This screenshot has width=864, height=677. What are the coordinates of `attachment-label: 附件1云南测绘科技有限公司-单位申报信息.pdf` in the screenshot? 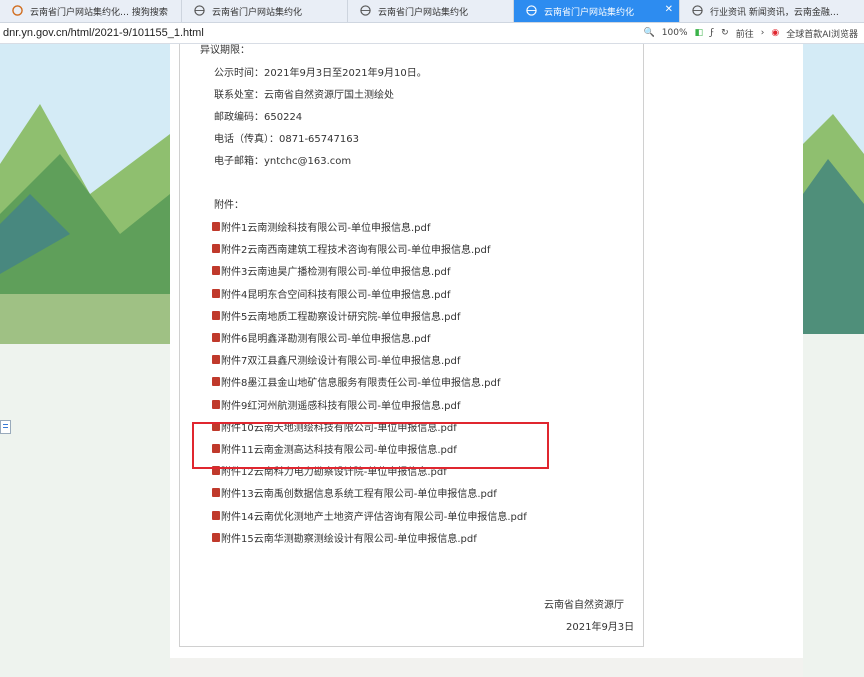 It's located at (326, 228).